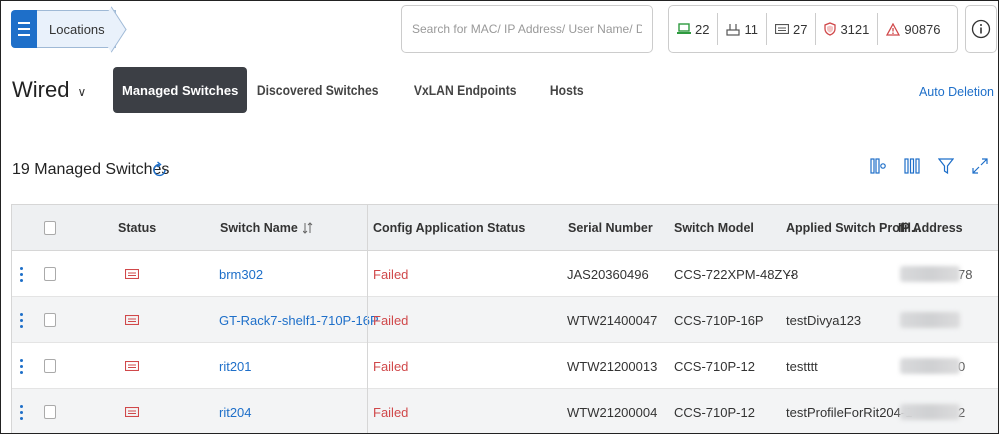 The width and height of the screenshot is (999, 434). I want to click on select-all-checkbox, so click(50, 228).